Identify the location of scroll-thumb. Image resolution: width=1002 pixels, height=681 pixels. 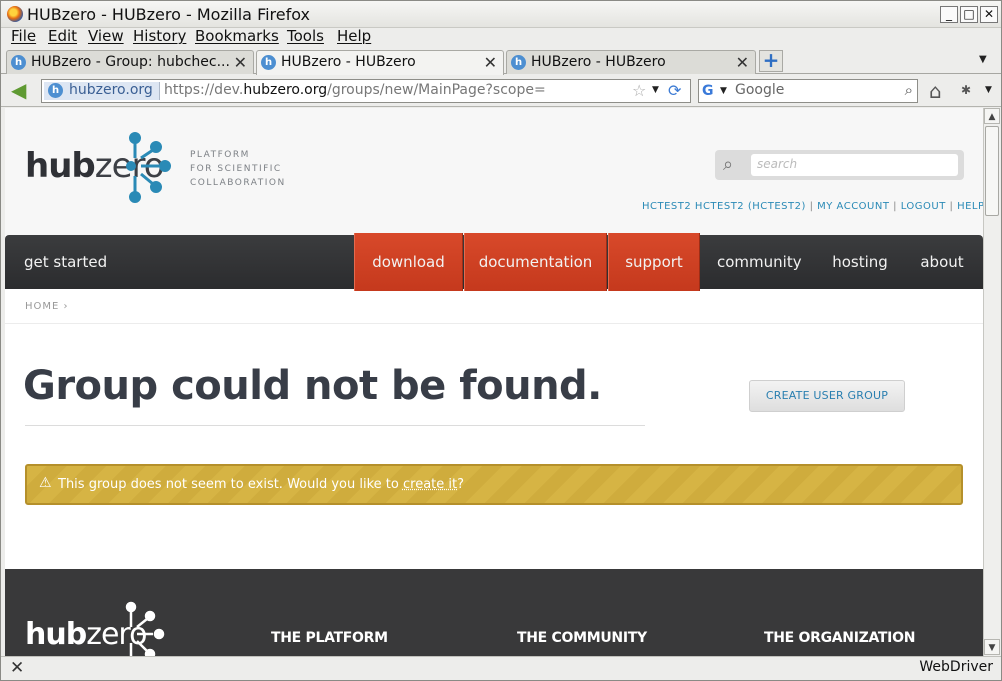
(992, 171).